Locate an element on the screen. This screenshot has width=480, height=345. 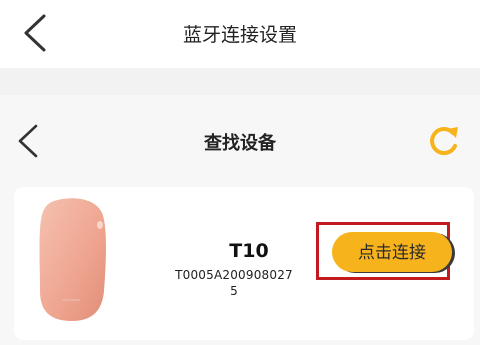
connect-button: 点击连接 is located at coordinates (392, 252).